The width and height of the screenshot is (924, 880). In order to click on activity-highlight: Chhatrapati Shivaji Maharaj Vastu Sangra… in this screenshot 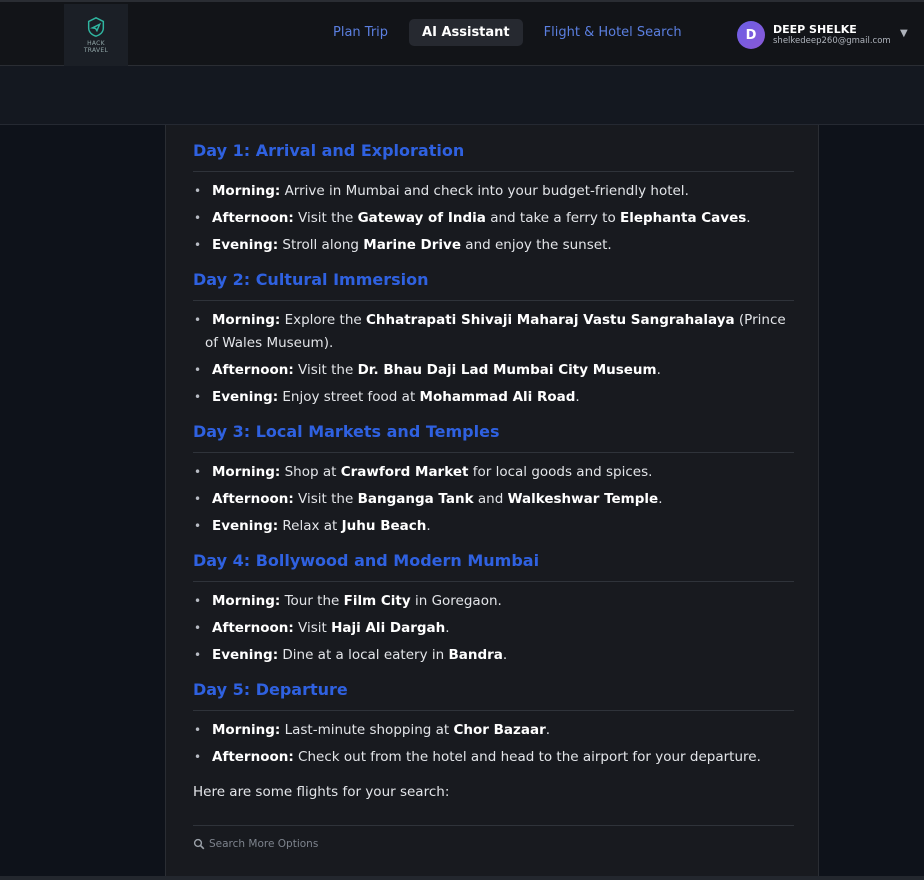, I will do `click(550, 320)`.